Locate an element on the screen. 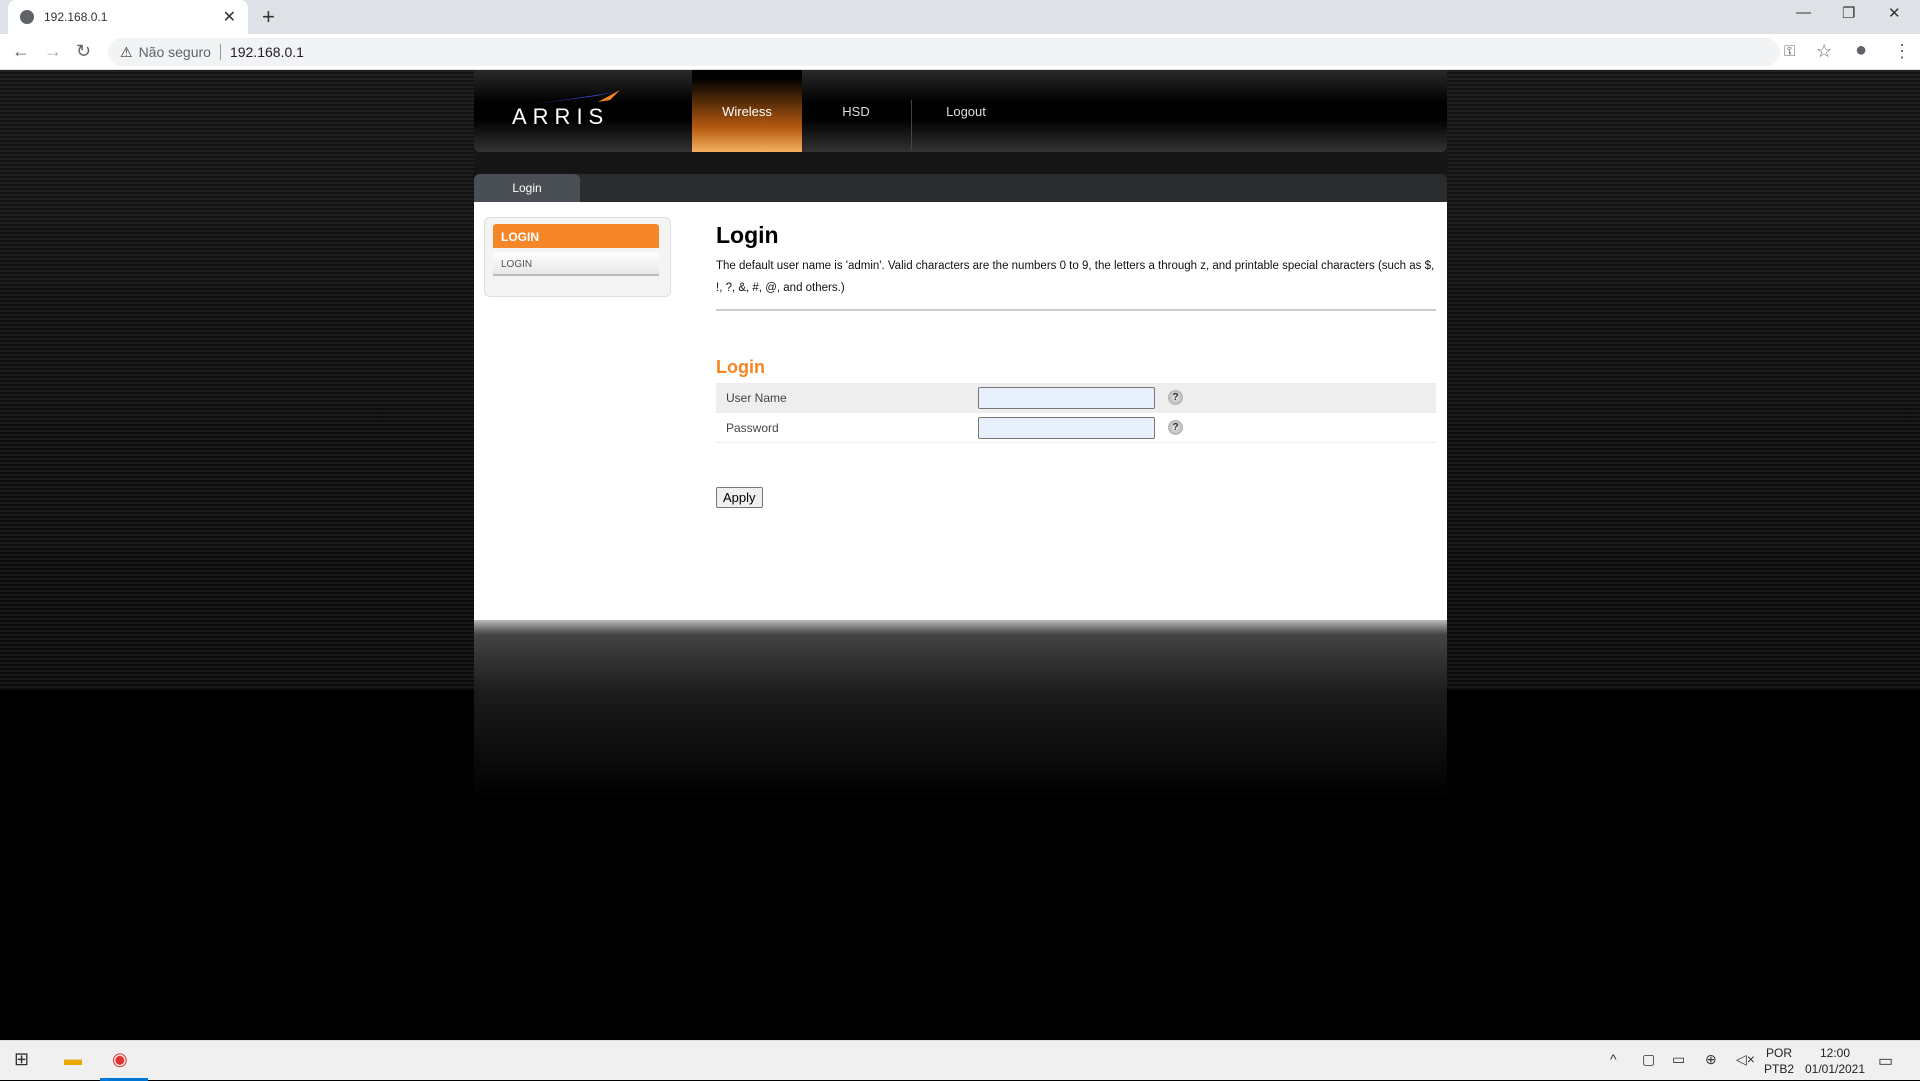 The width and height of the screenshot is (1920, 1081). subtab-login: Login is located at coordinates (527, 188).